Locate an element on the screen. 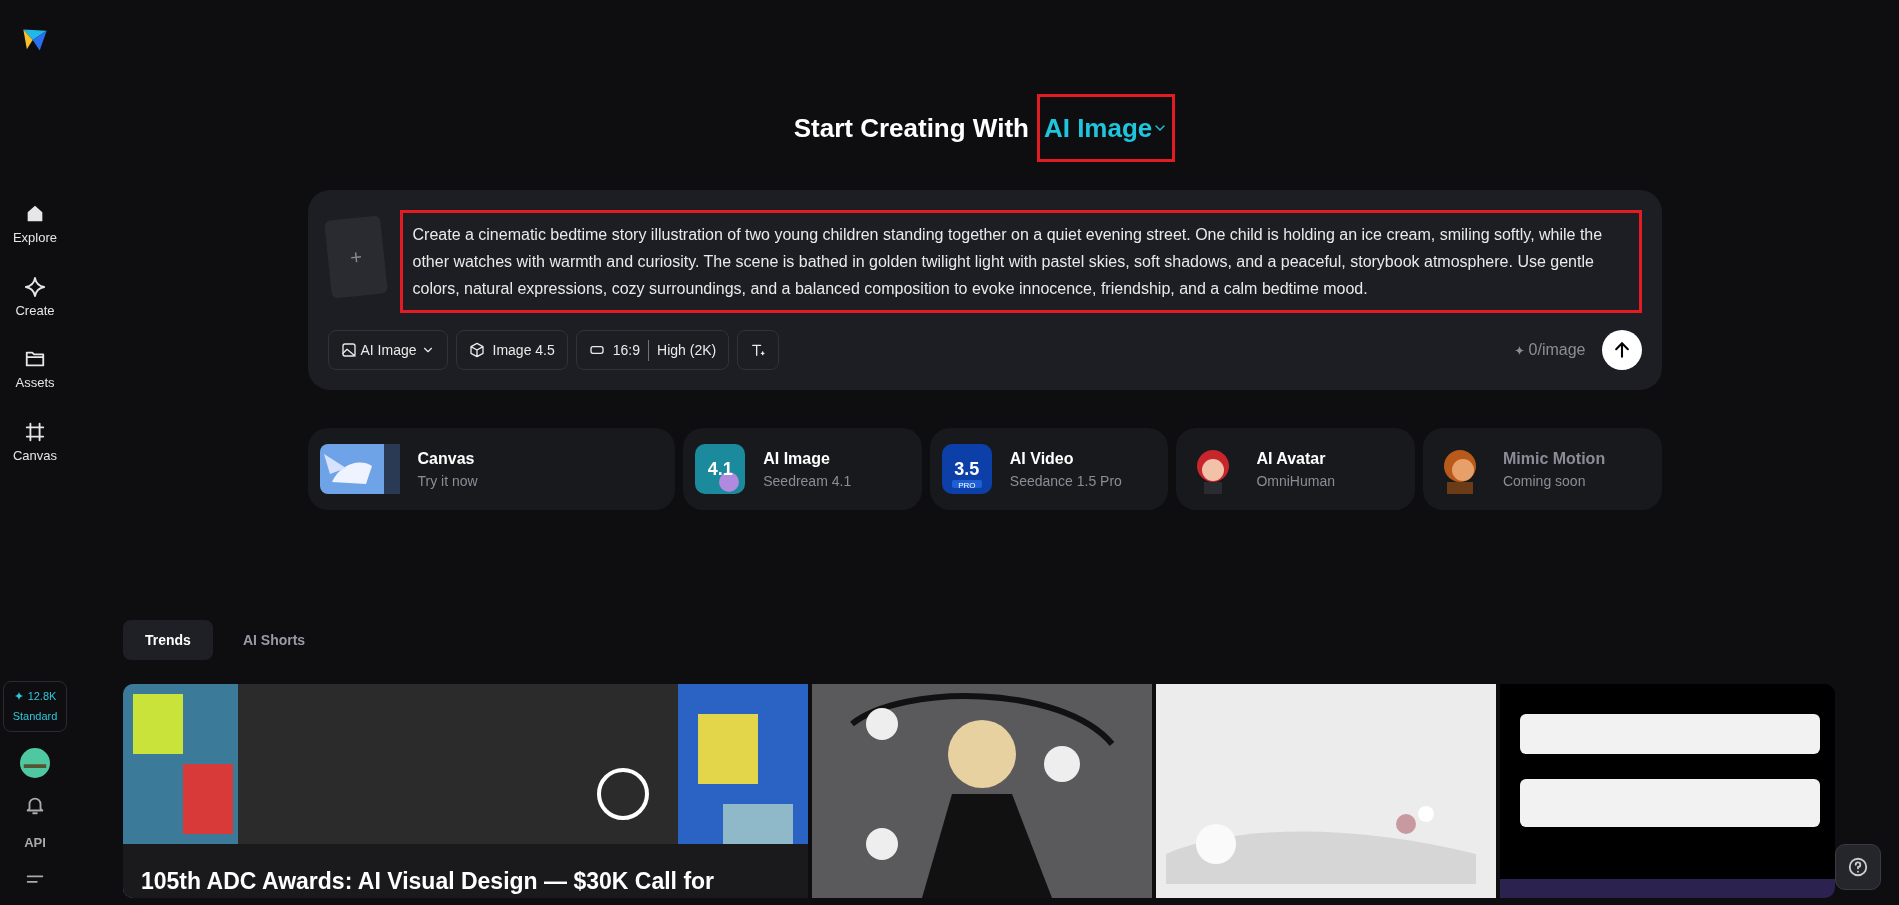 The height and width of the screenshot is (905, 1899). feature-title: Canvas is located at coordinates (446, 458).